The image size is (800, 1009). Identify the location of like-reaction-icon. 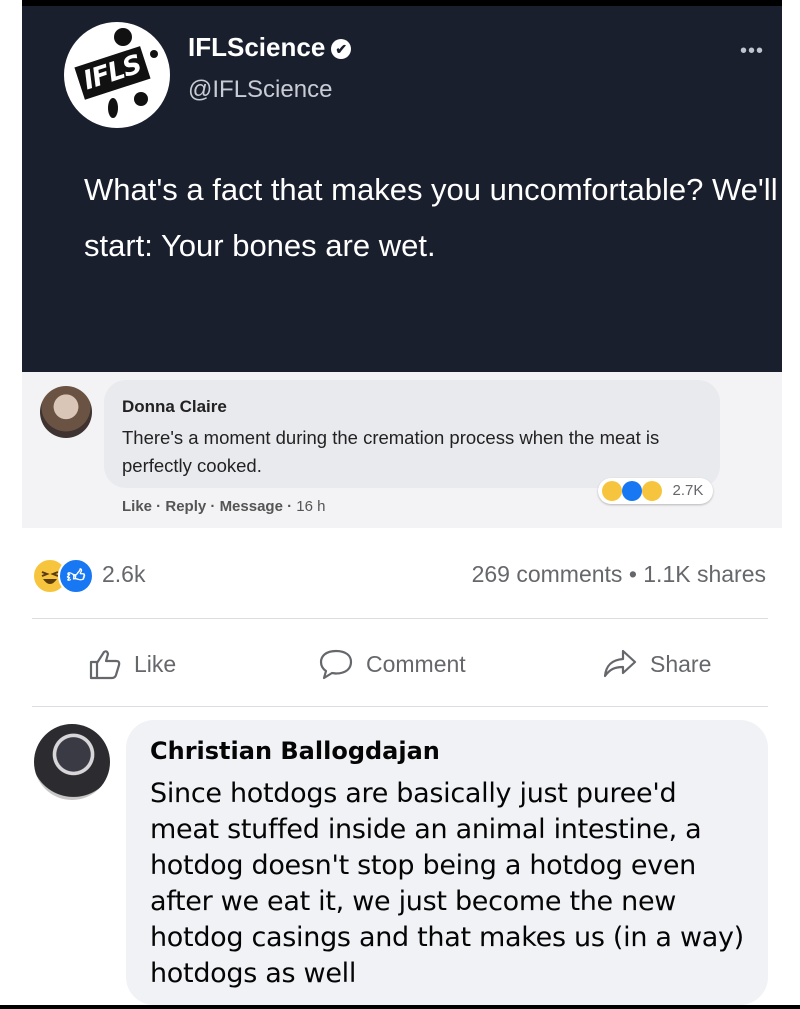
(632, 491).